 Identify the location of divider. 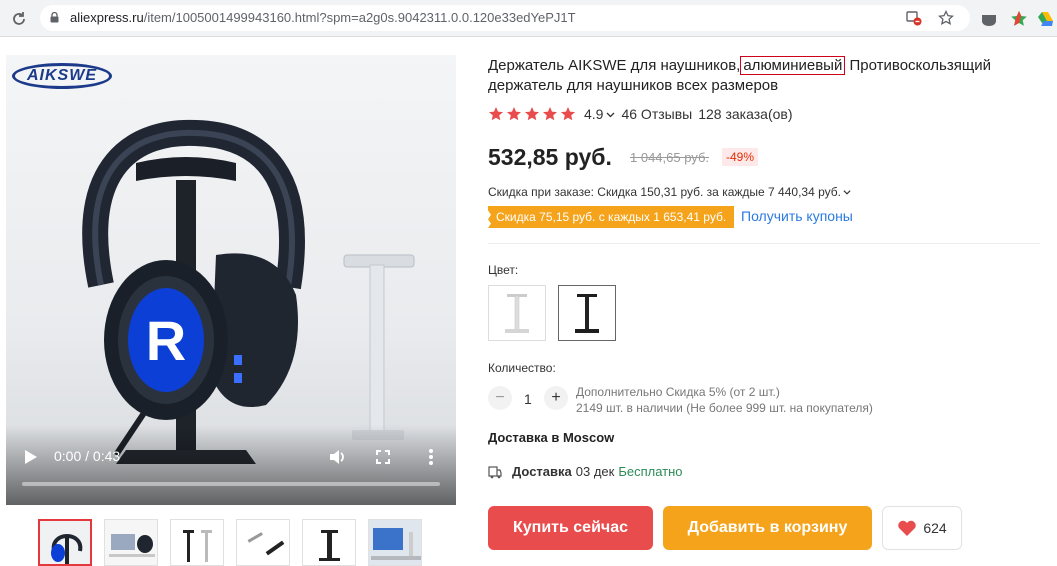
(764, 243).